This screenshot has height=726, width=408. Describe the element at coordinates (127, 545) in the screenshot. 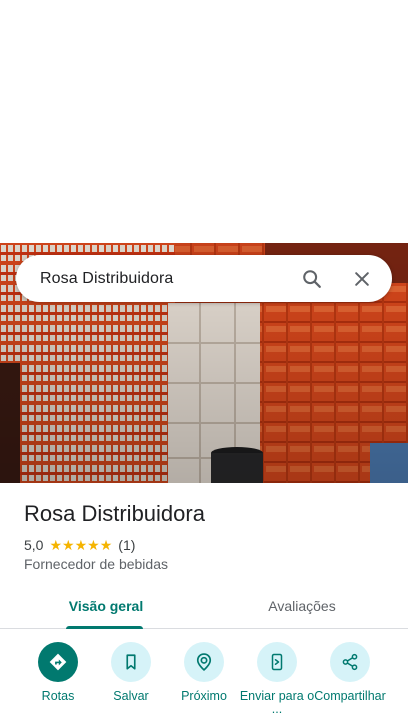

I see `review-count: (1)` at that location.